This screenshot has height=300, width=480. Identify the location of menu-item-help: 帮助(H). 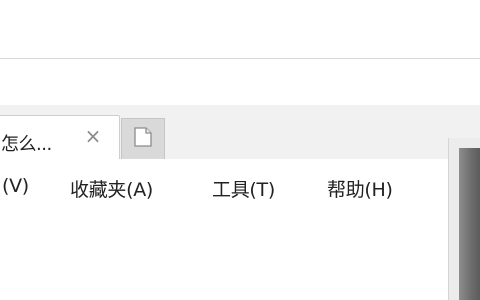
(360, 188).